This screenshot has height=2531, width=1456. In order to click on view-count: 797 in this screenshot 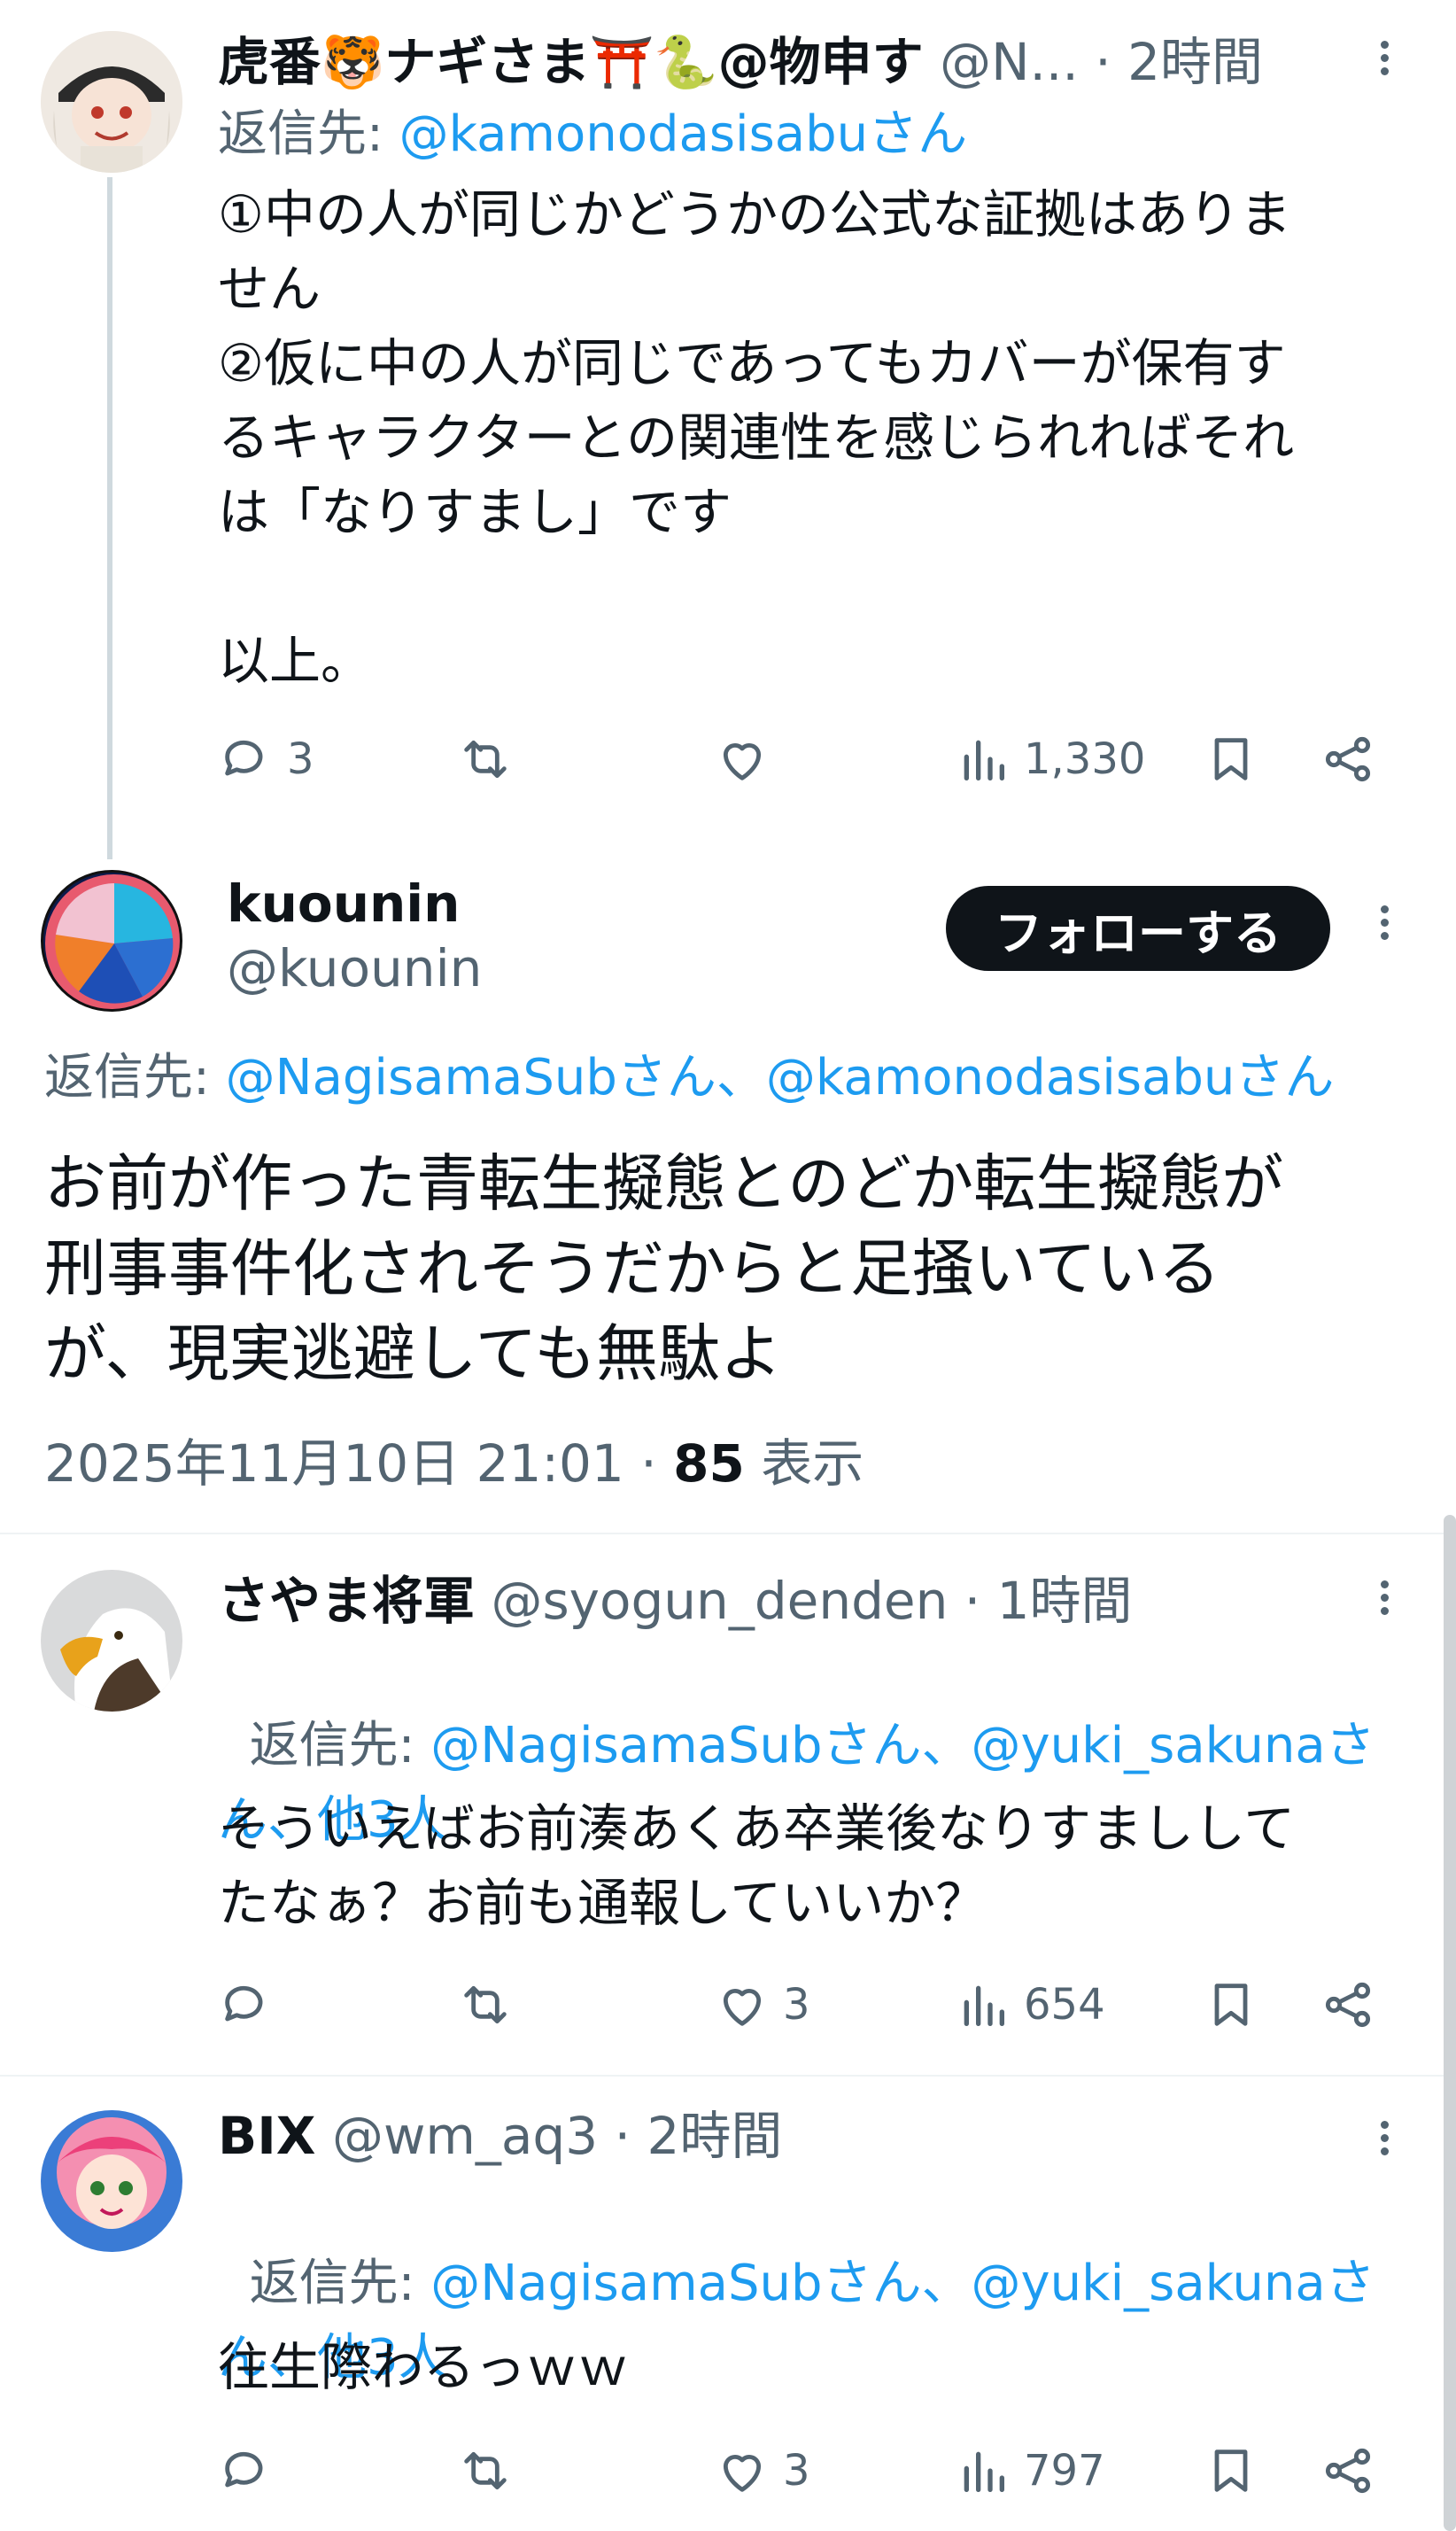, I will do `click(1064, 2471)`.